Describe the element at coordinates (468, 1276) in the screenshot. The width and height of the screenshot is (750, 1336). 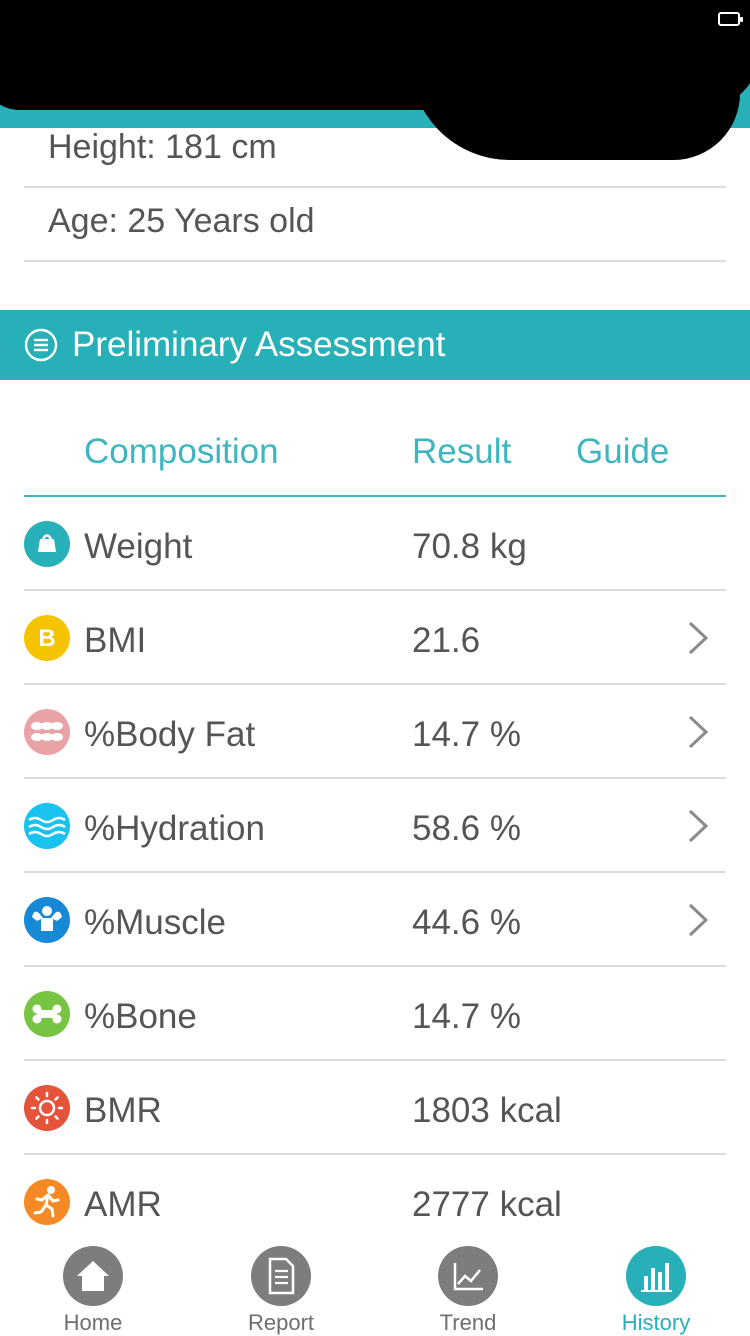
I see `trend-icon` at that location.